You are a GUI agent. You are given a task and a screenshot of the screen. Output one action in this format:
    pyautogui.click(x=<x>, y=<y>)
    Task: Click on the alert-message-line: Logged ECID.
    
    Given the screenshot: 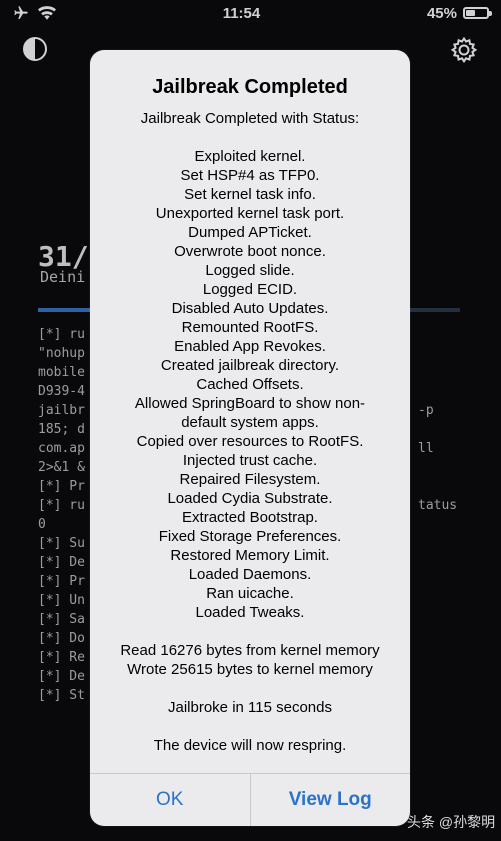 What is the action you would take?
    pyautogui.click(x=250, y=289)
    